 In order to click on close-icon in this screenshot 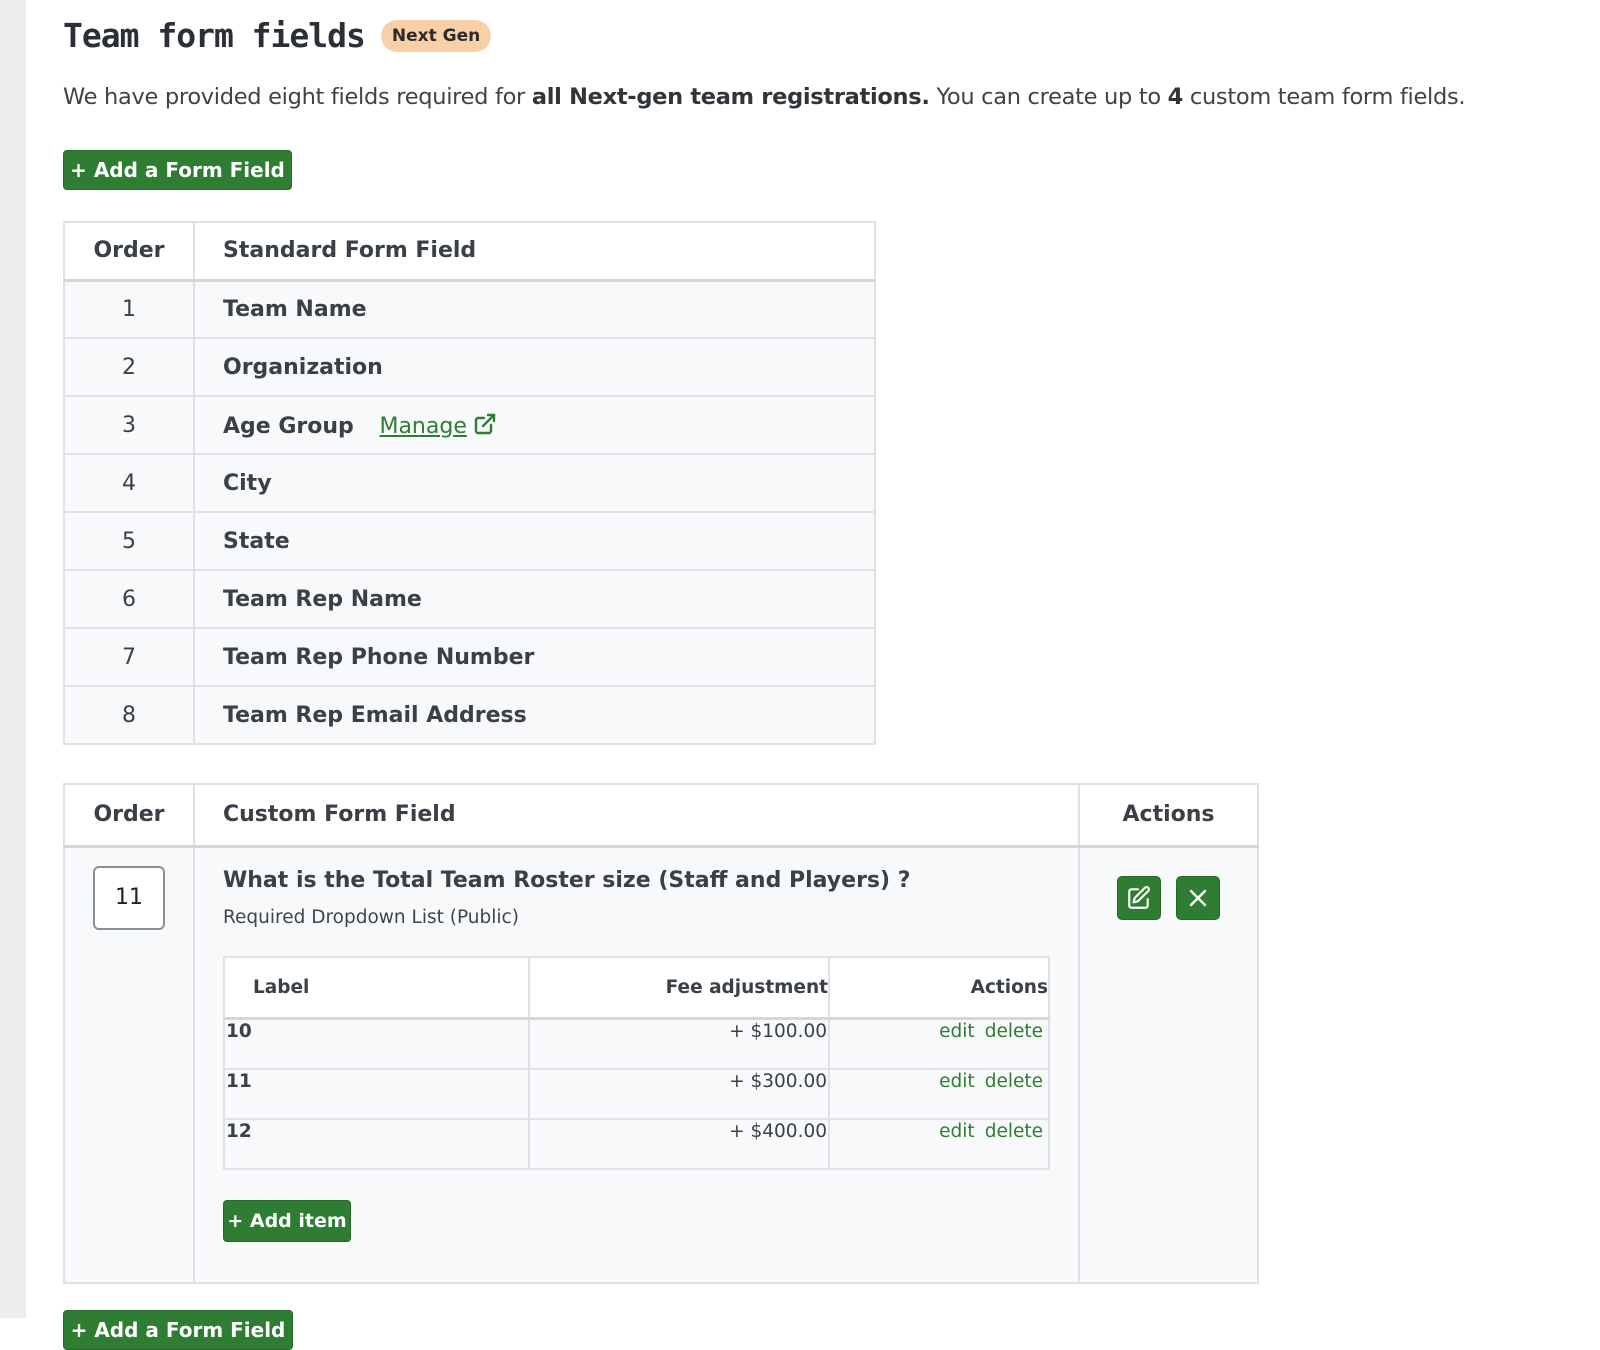, I will do `click(1198, 897)`.